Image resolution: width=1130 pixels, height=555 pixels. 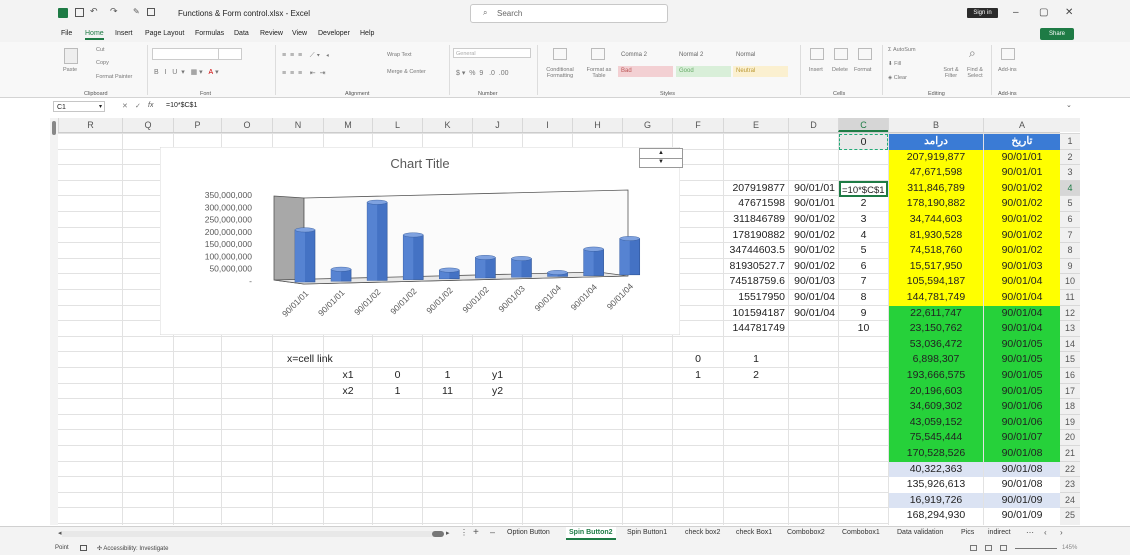 I want to click on revenue-cell: 22,611,747, so click(x=936, y=313).